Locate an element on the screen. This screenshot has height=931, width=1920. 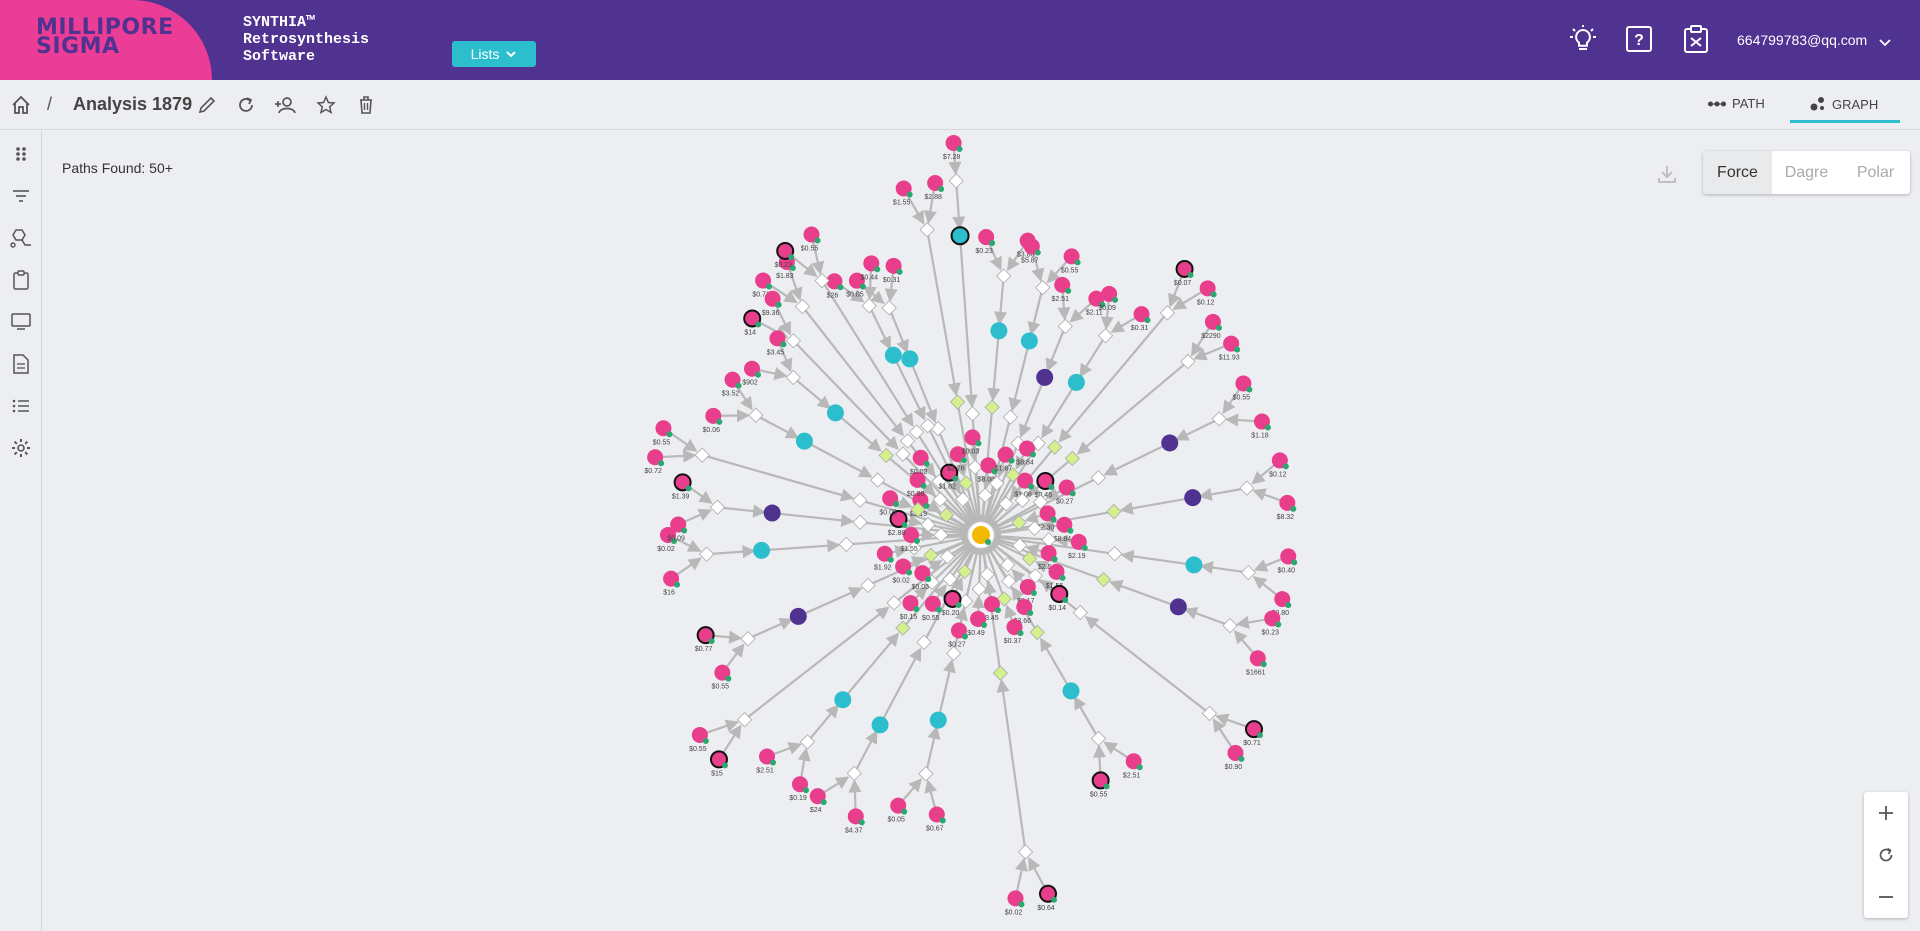
price-label: $0.40 is located at coordinates (1286, 570).